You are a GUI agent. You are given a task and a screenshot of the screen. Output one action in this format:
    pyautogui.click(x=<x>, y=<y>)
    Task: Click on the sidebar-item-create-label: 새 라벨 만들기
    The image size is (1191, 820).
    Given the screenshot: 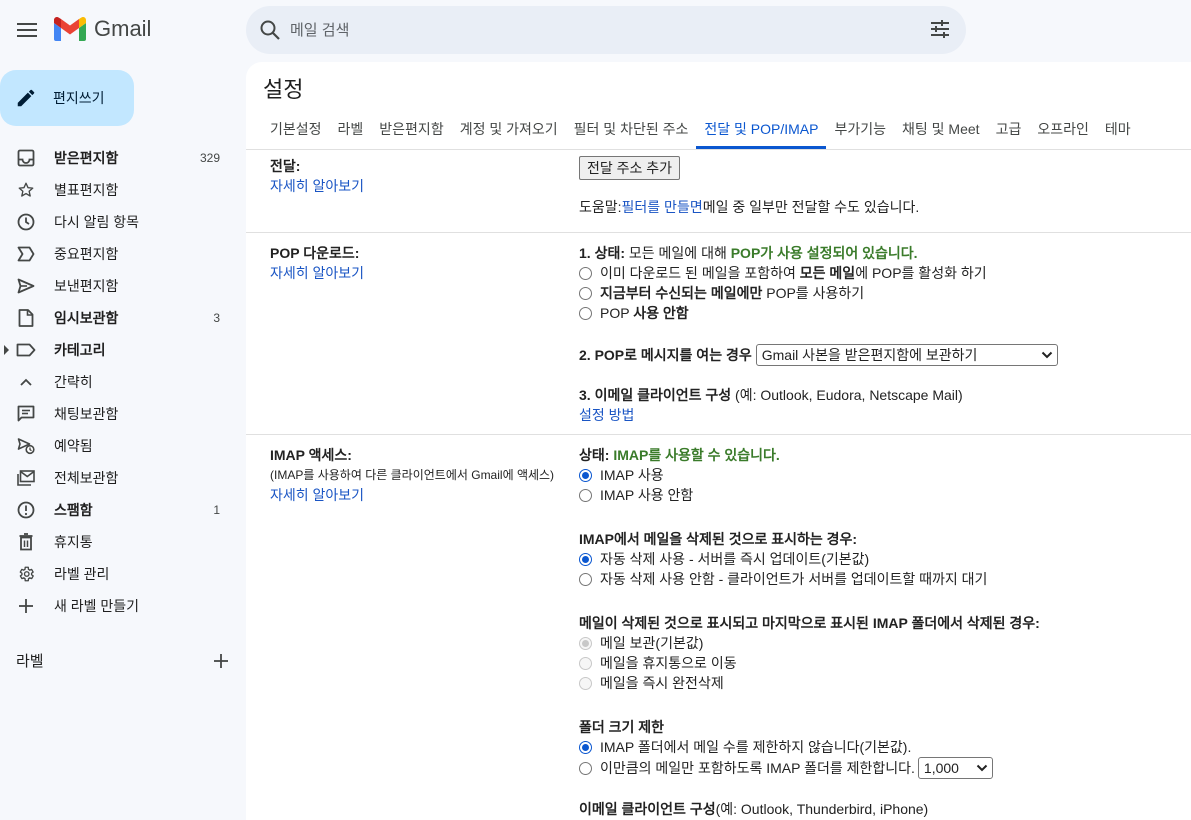 What is the action you would take?
    pyautogui.click(x=123, y=606)
    